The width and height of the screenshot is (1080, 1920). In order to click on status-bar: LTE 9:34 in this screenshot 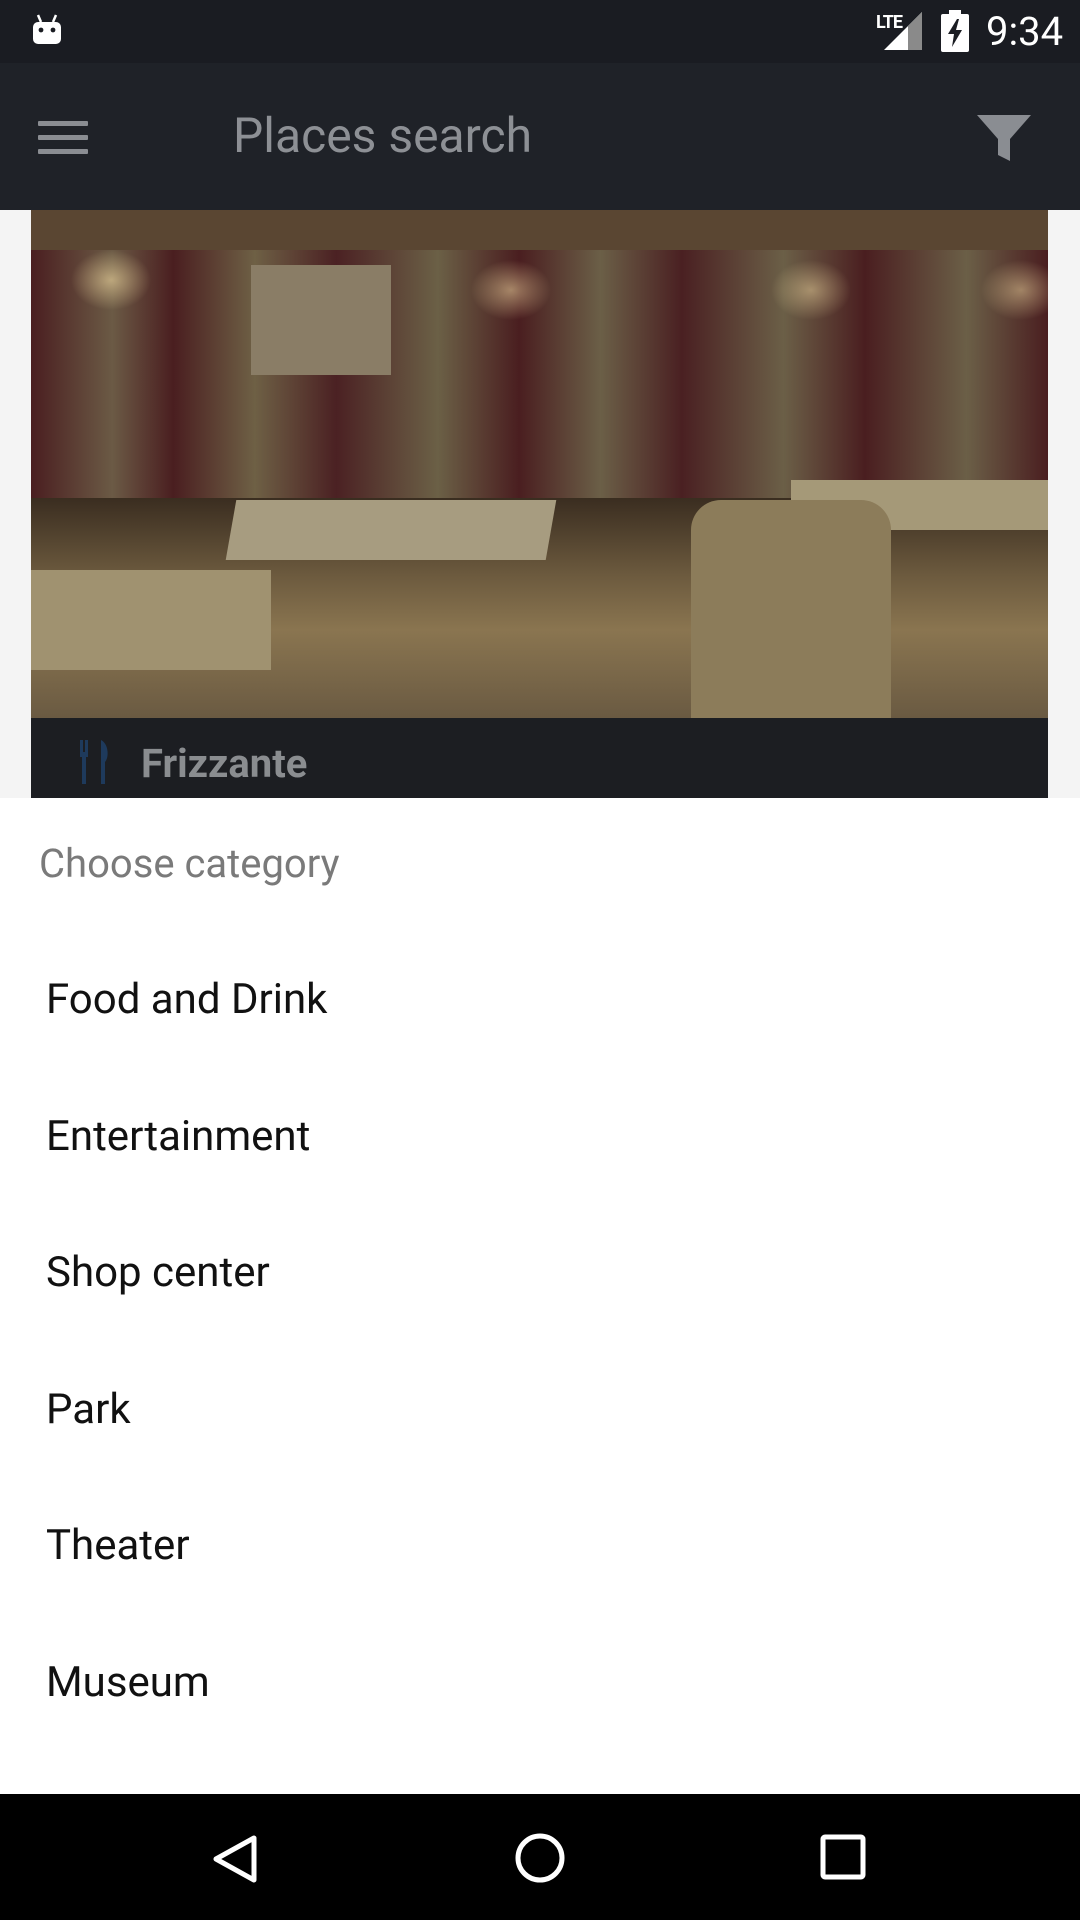, I will do `click(540, 31)`.